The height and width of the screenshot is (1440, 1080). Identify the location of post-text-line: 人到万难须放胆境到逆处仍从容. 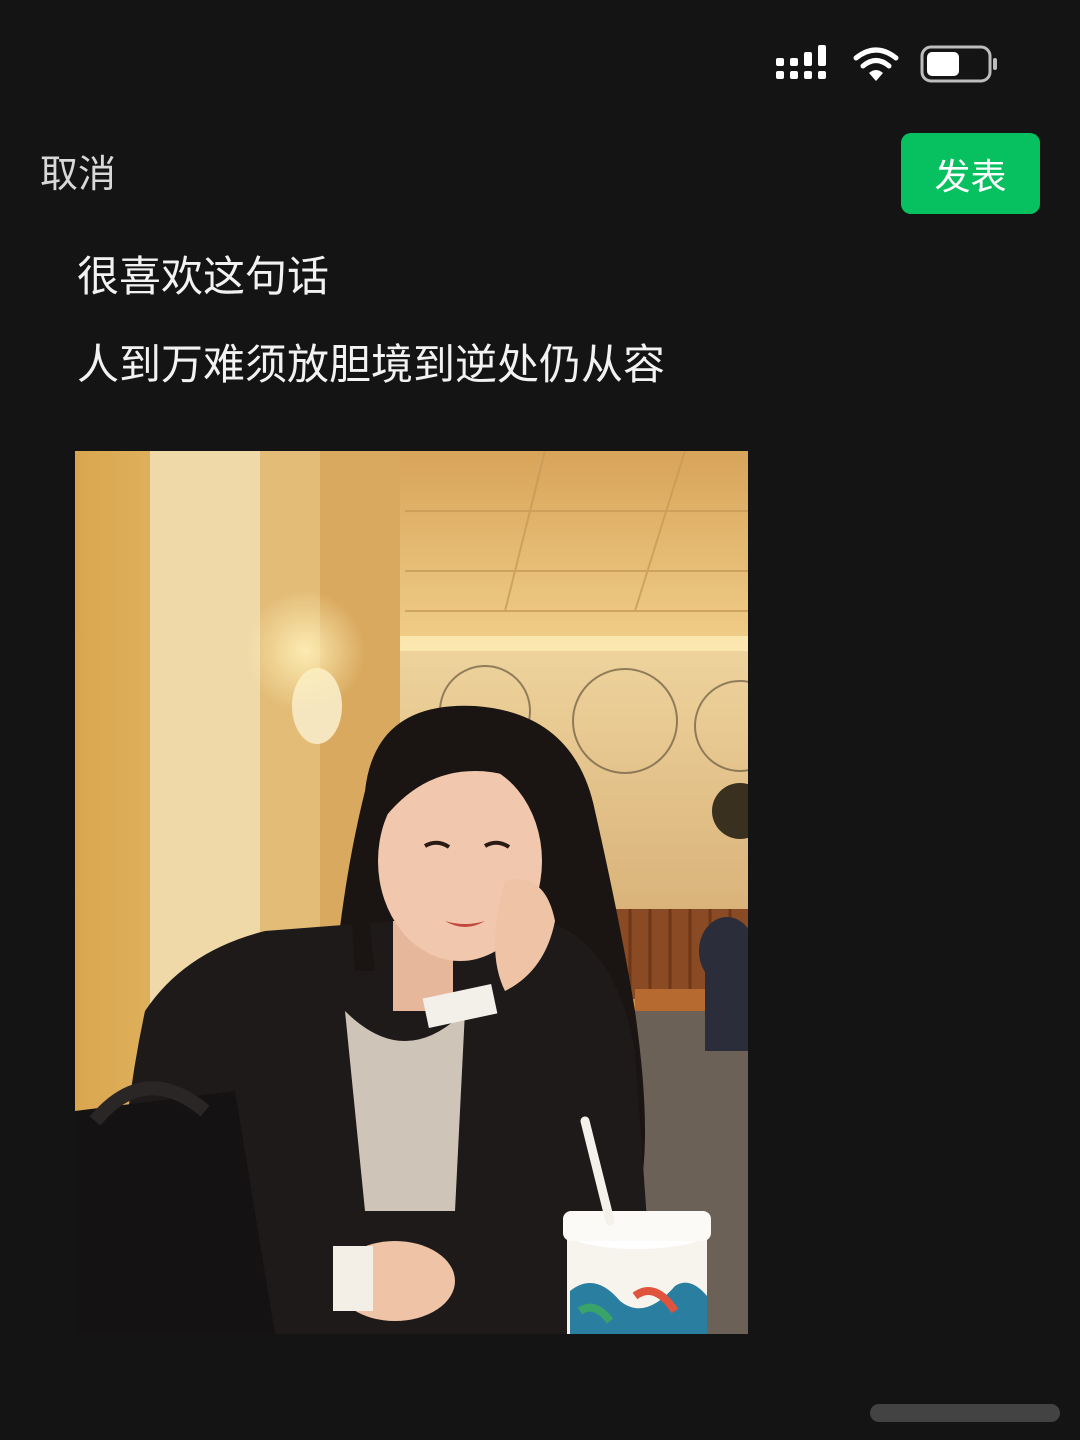
(371, 364).